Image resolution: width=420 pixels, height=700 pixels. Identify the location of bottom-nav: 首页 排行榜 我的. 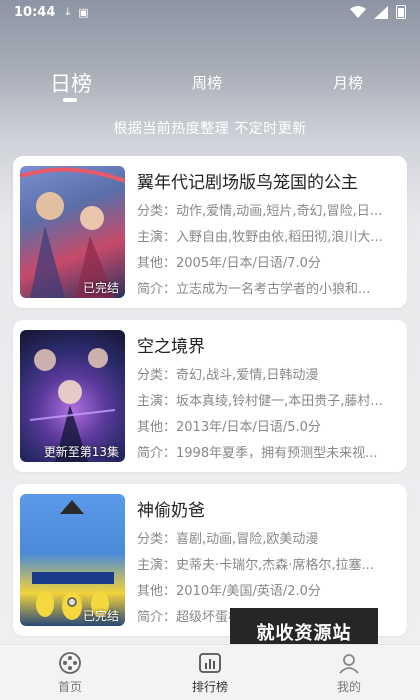
(210, 672).